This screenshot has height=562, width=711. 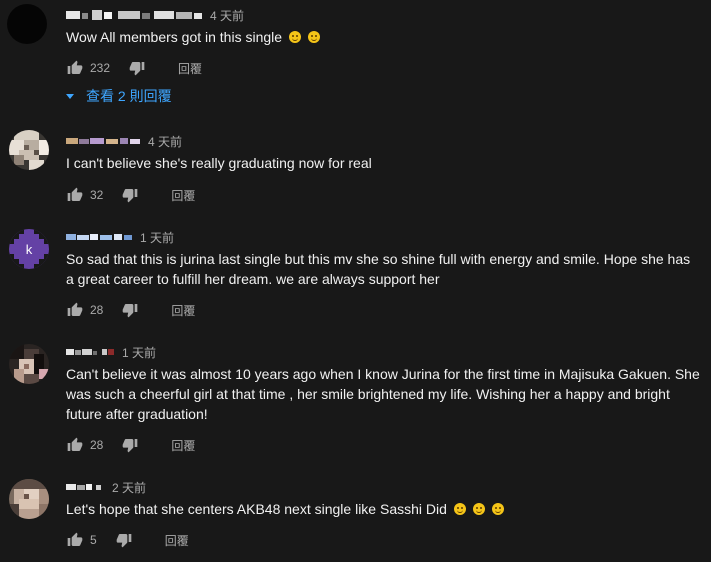 I want to click on like-count: 232, so click(x=100, y=68).